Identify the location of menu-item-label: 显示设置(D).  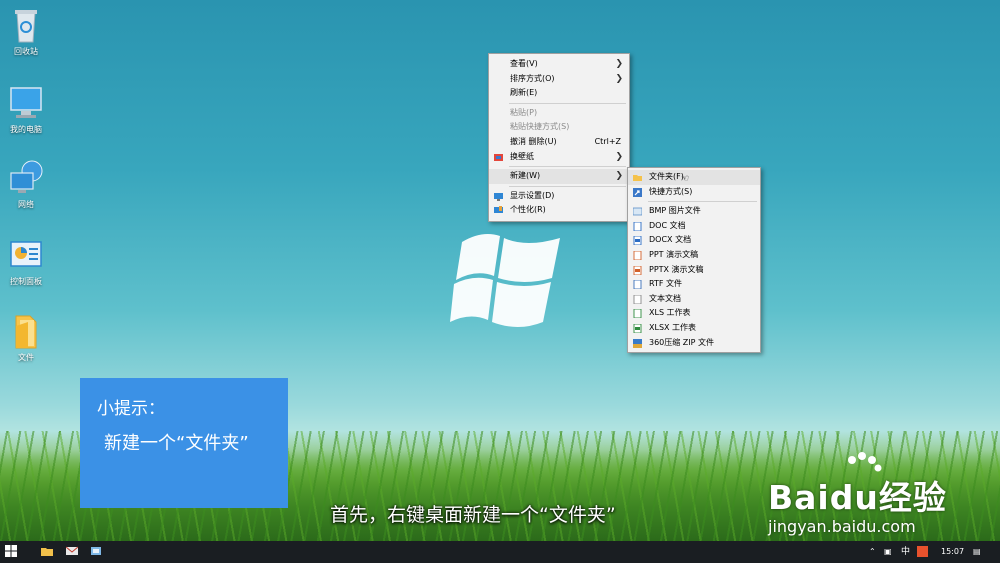
(532, 195).